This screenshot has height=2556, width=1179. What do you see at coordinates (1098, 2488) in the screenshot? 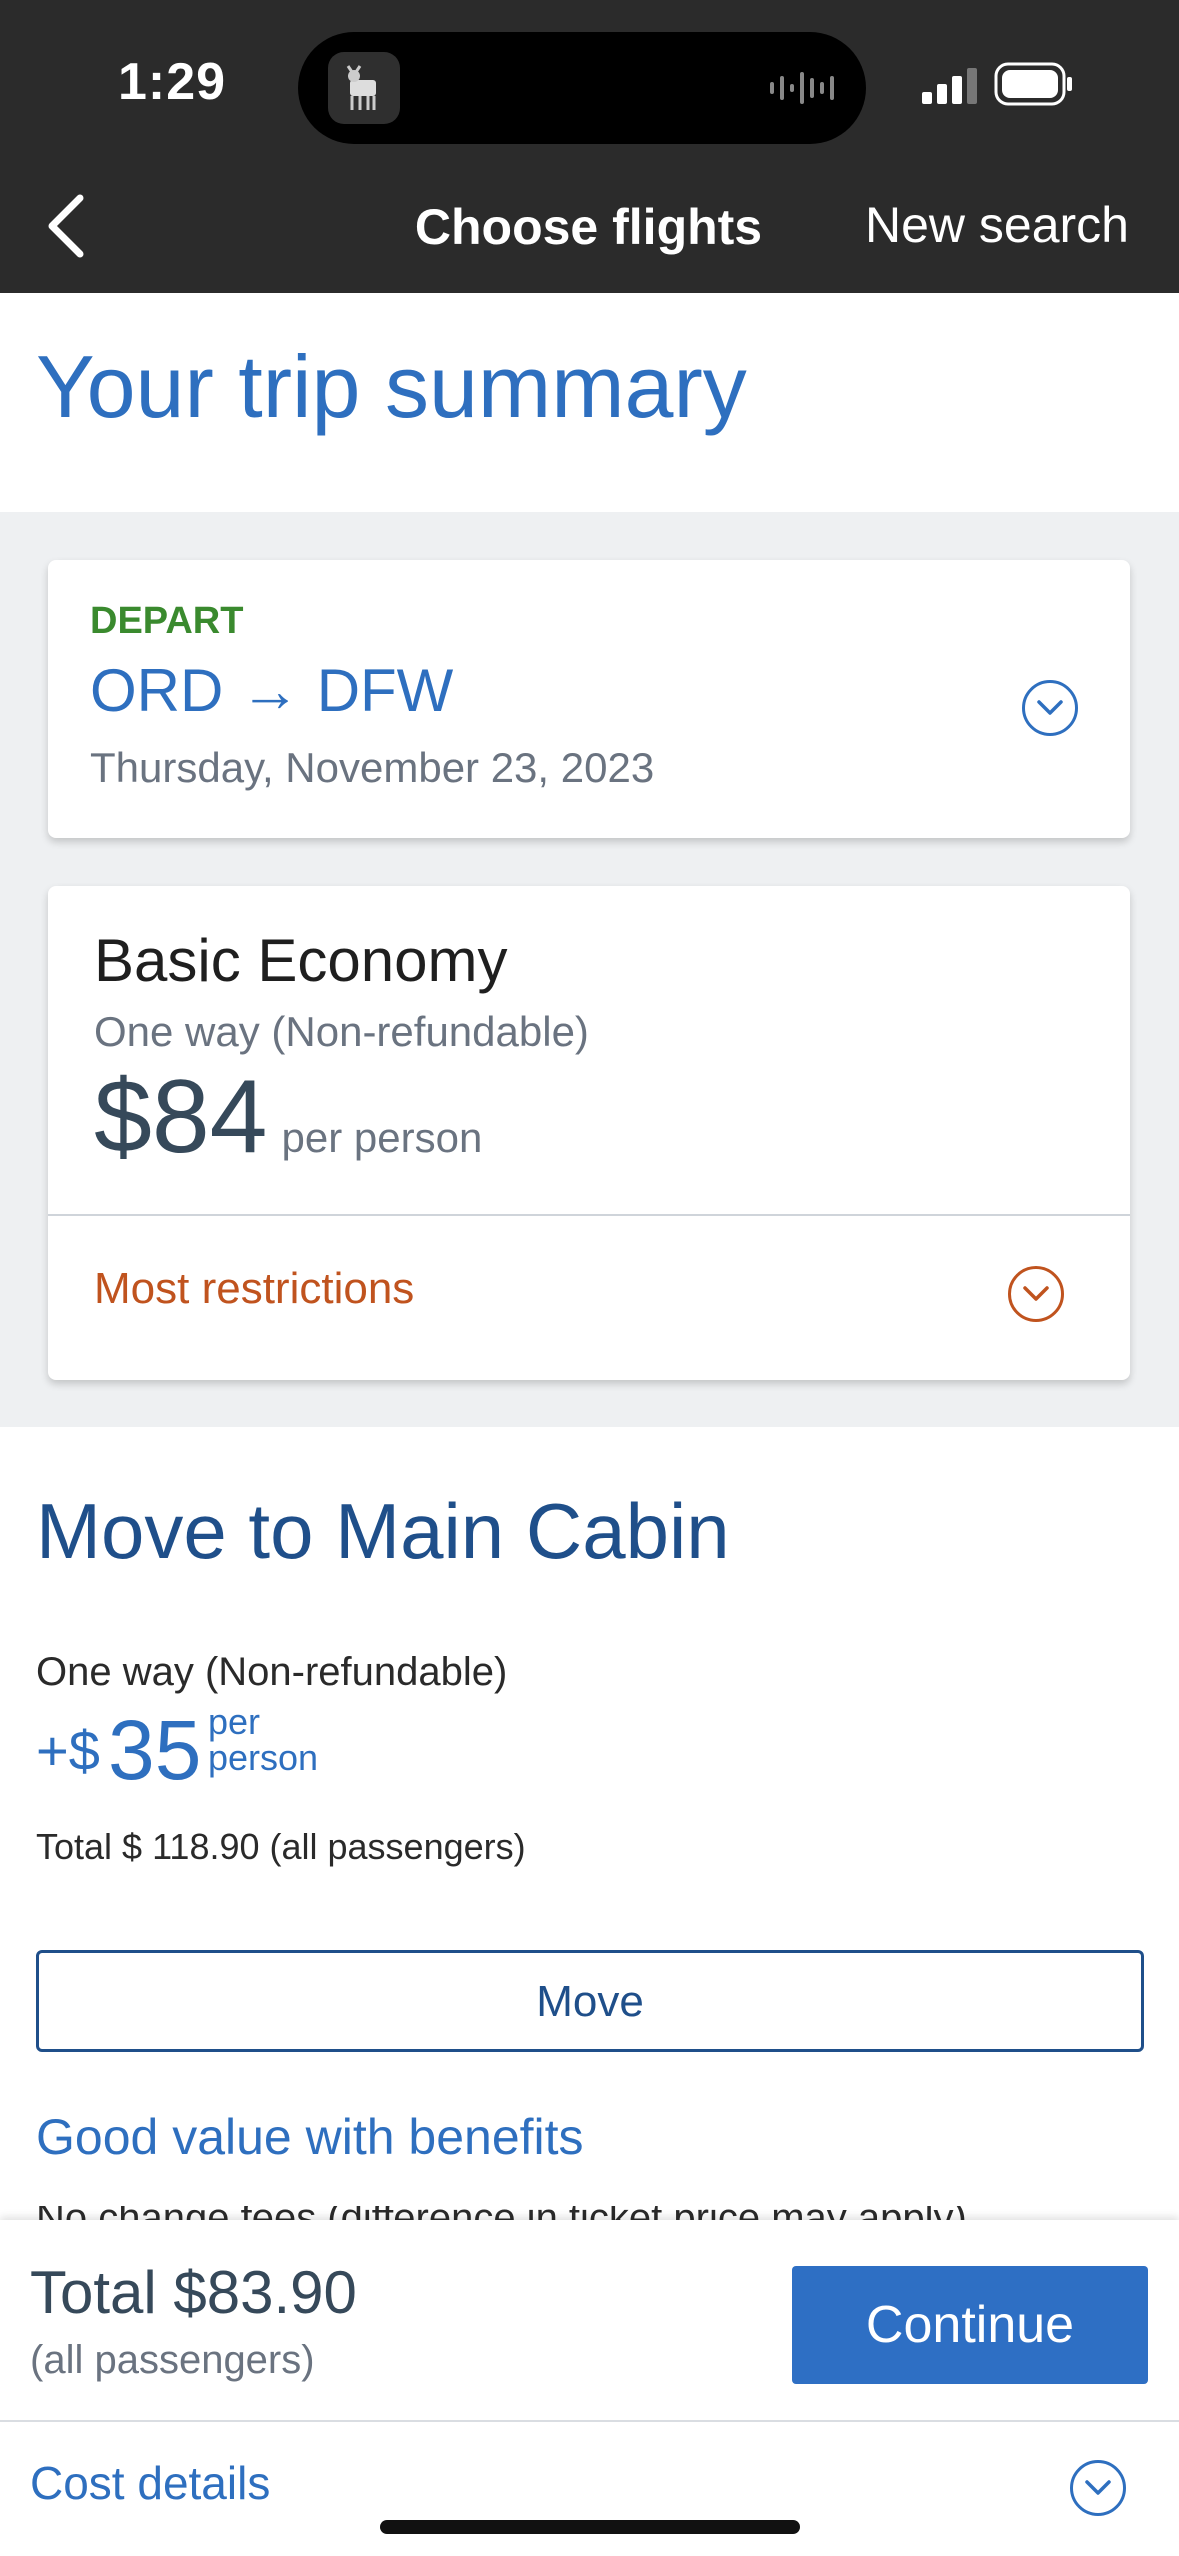
I see `cost-details-chevron-icon` at bounding box center [1098, 2488].